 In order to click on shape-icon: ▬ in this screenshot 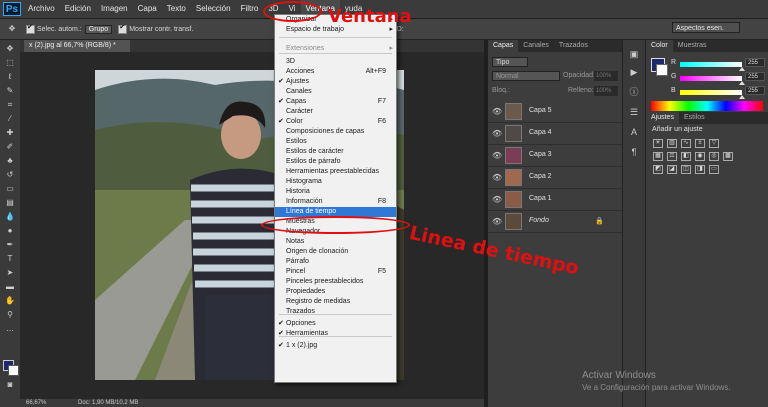, I will do `click(10, 287)`.